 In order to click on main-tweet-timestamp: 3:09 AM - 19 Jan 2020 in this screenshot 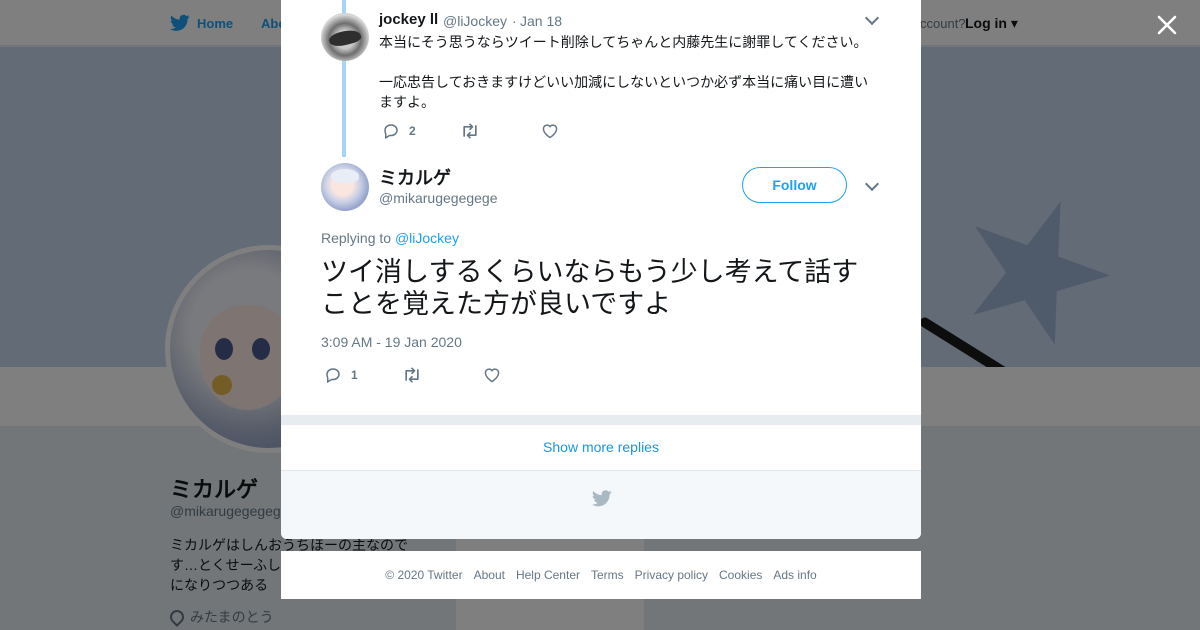, I will do `click(391, 342)`.